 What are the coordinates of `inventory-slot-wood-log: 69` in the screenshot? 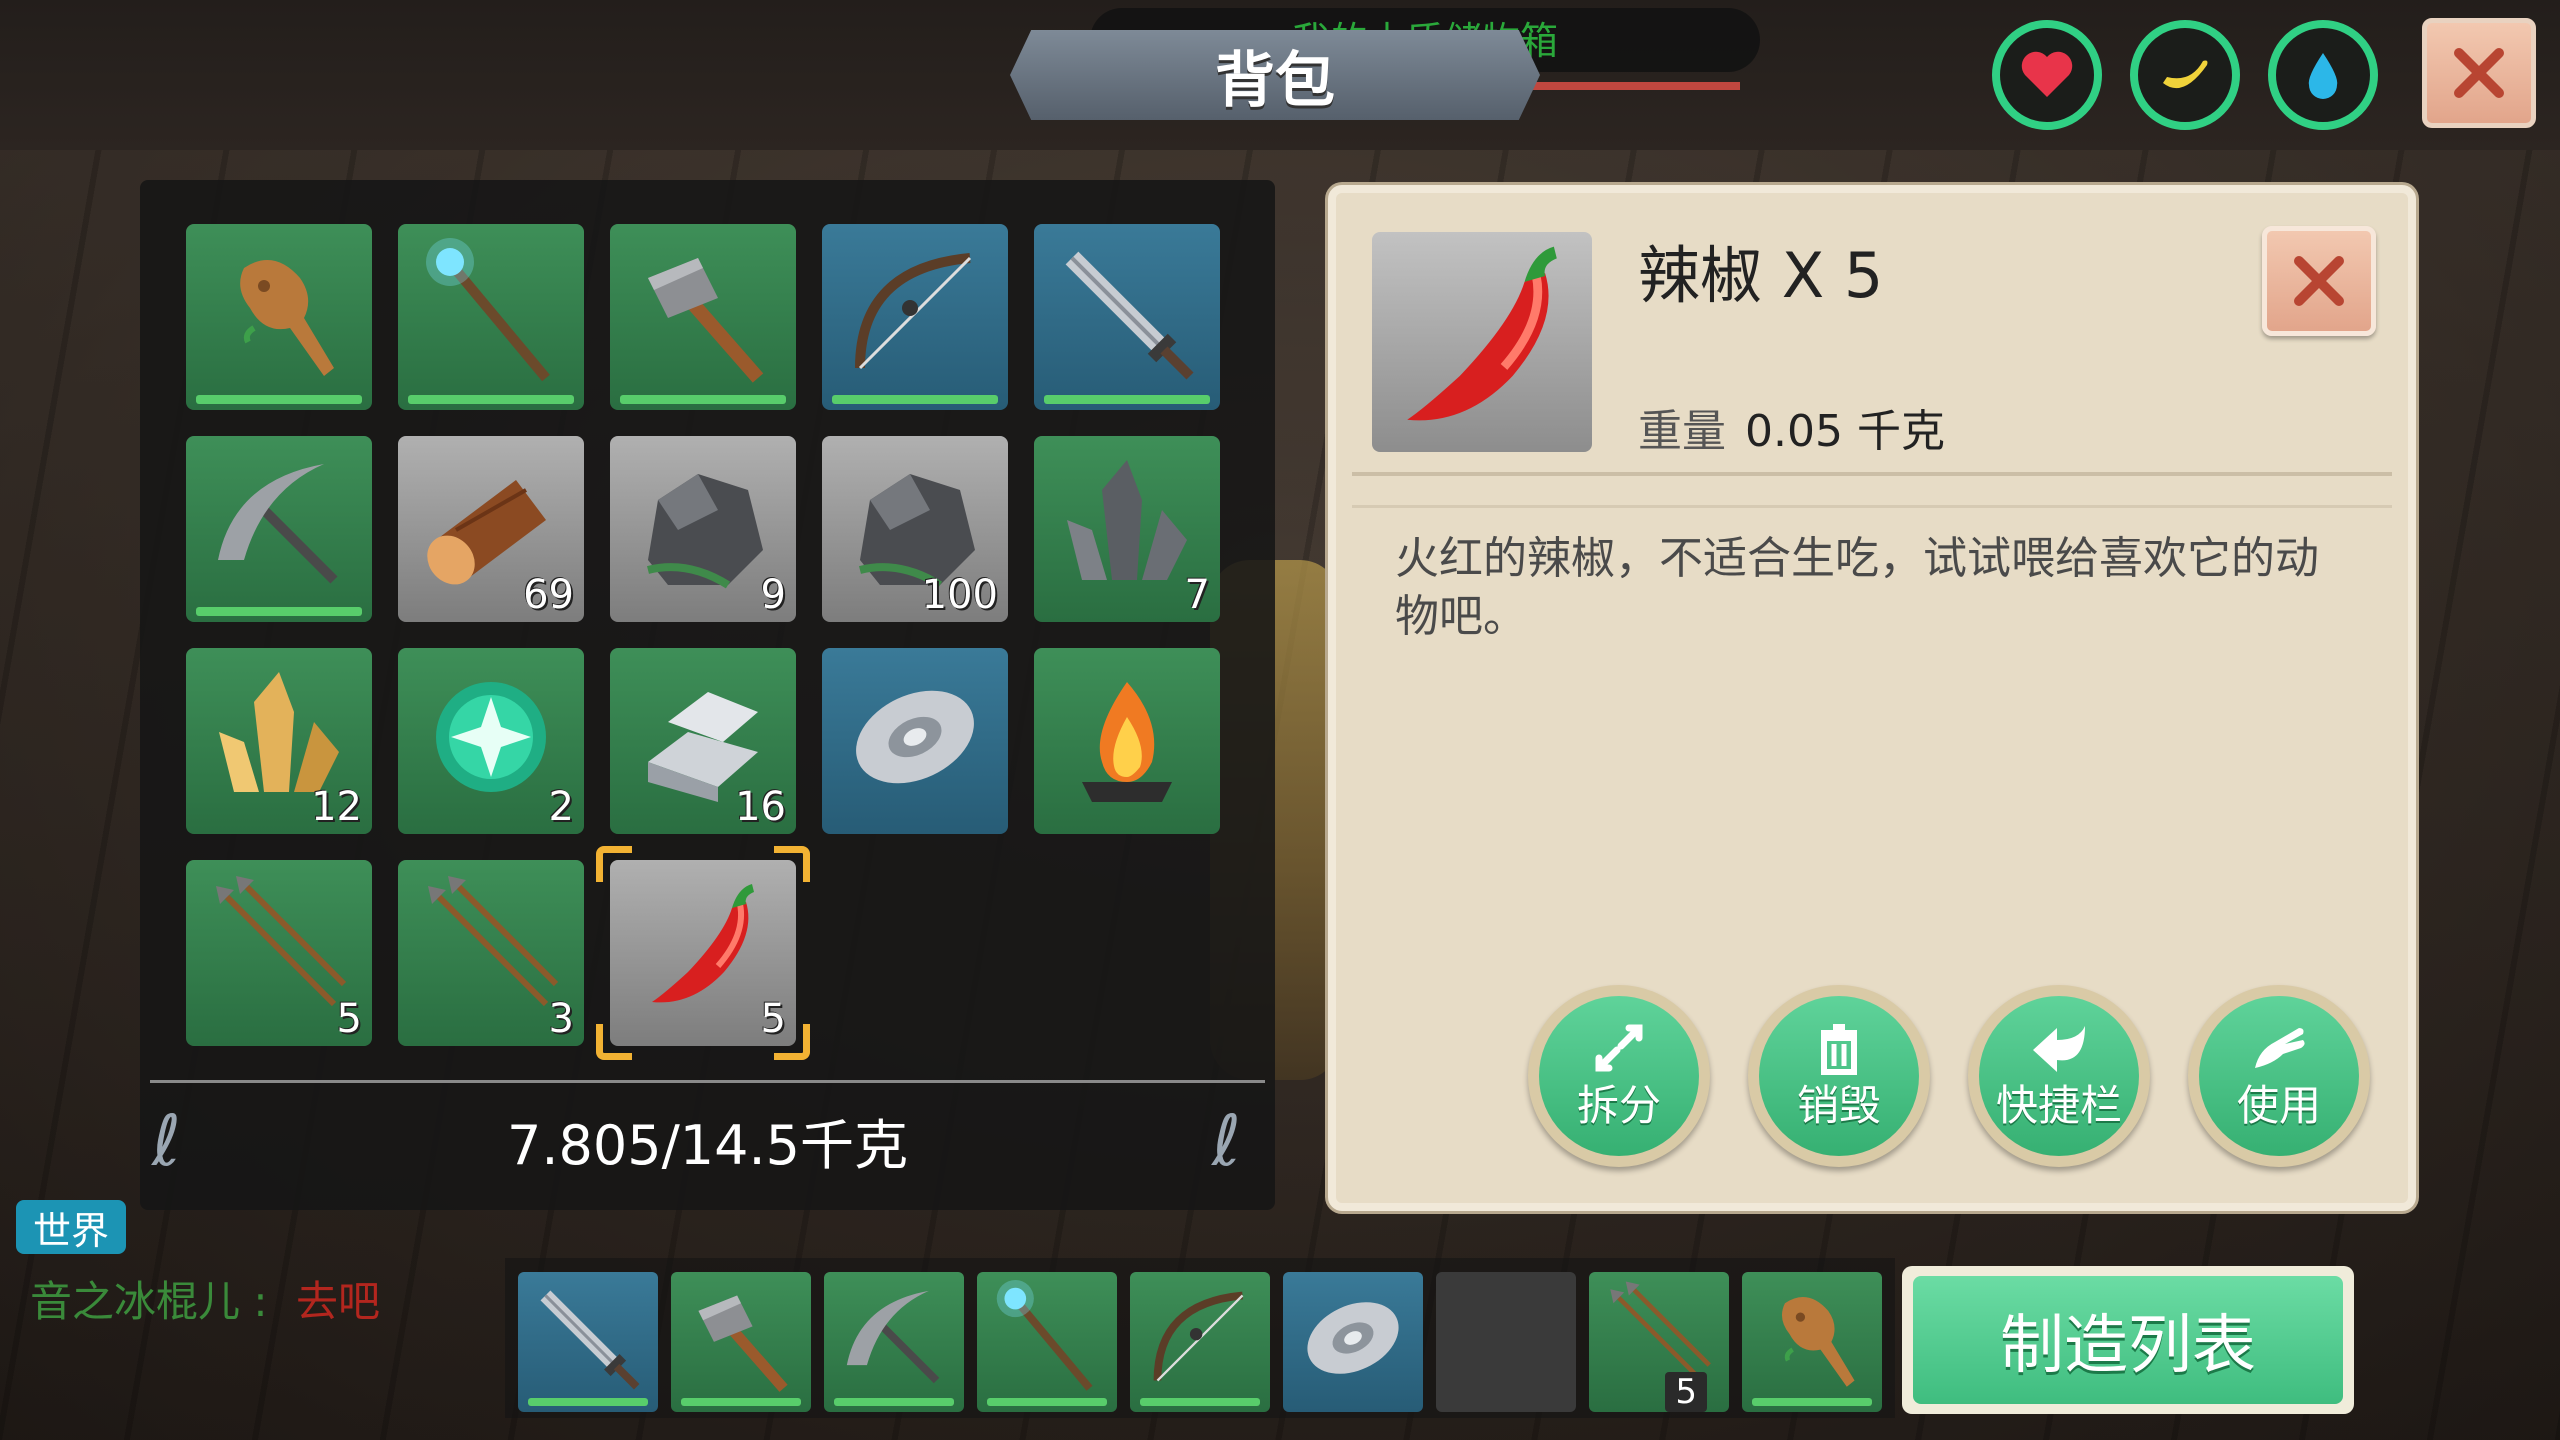 It's located at (491, 529).